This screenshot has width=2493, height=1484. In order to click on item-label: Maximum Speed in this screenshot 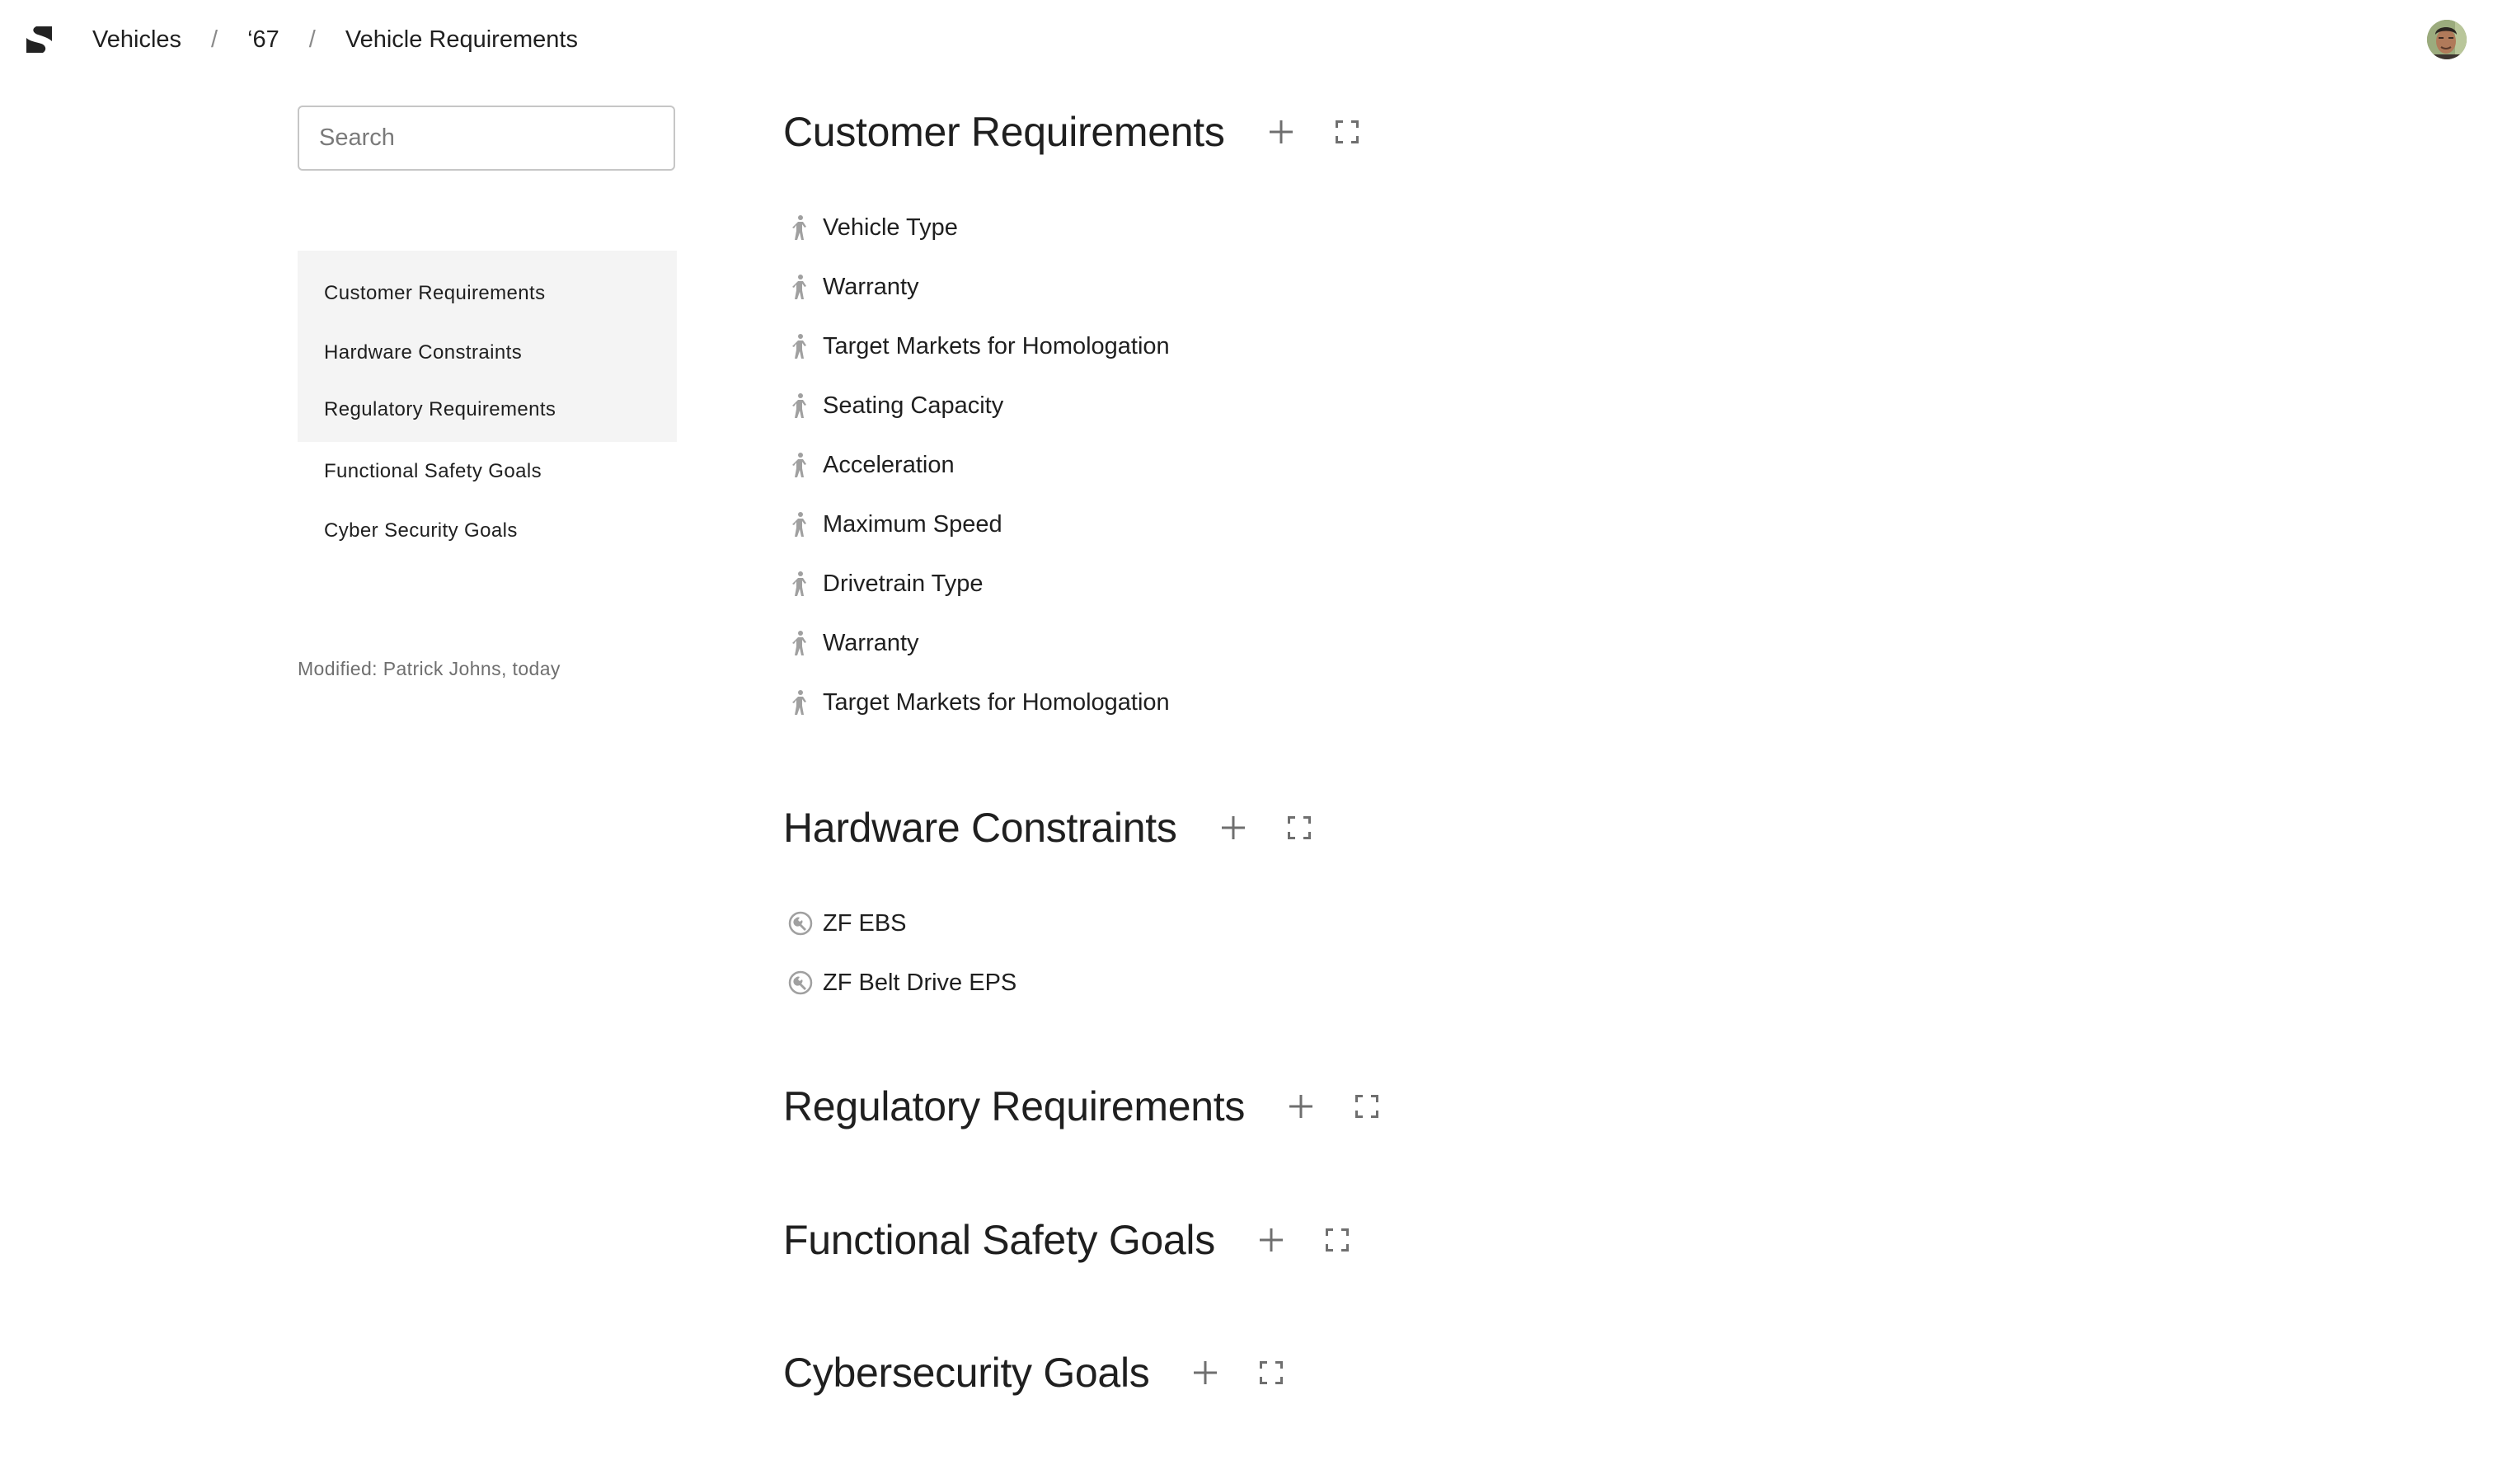, I will do `click(912, 524)`.